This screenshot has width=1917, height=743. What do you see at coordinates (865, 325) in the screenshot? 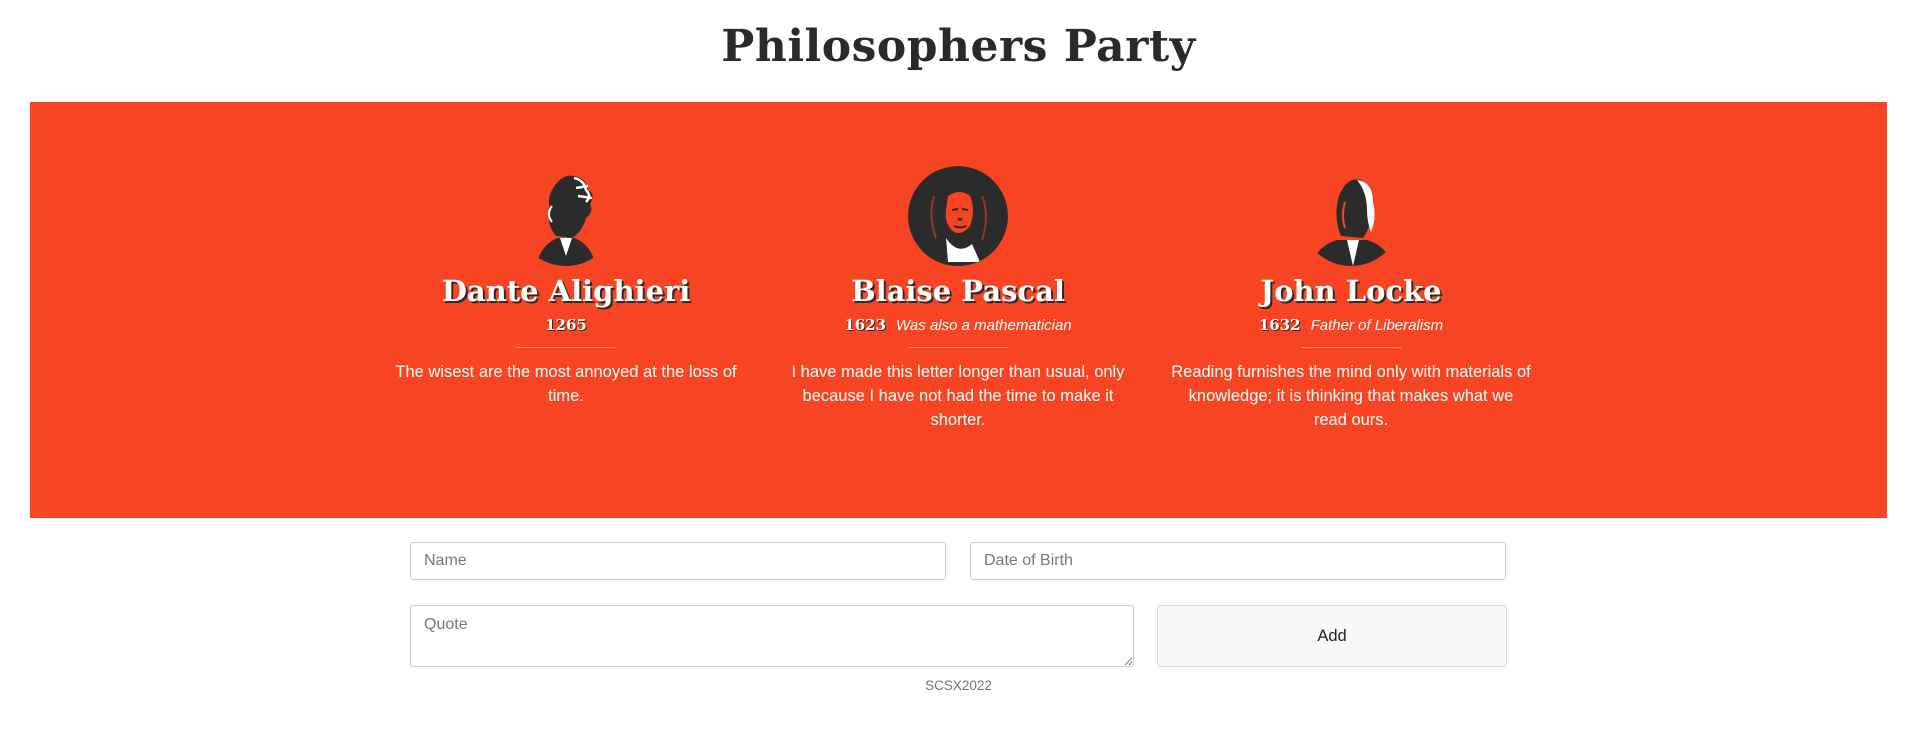
I see `philosopher-year: 1623` at bounding box center [865, 325].